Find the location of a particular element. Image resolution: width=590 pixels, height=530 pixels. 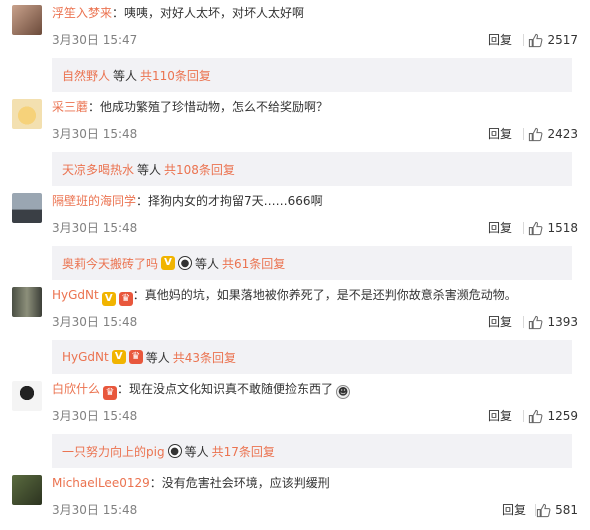

replies-summary: 一只努力向上的pig ● 等人 共17条回复 is located at coordinates (312, 451).